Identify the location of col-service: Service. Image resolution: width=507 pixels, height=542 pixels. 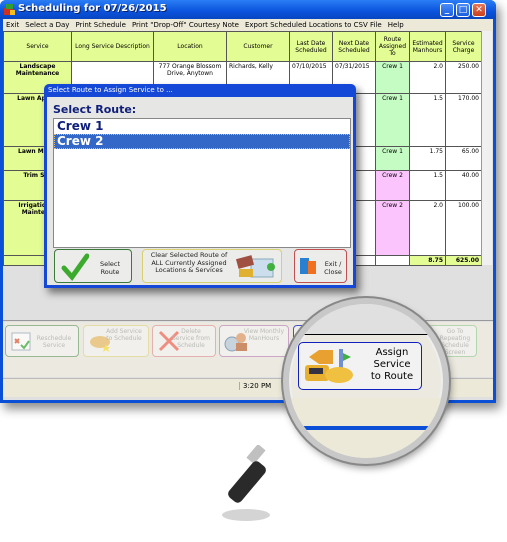
(37, 46).